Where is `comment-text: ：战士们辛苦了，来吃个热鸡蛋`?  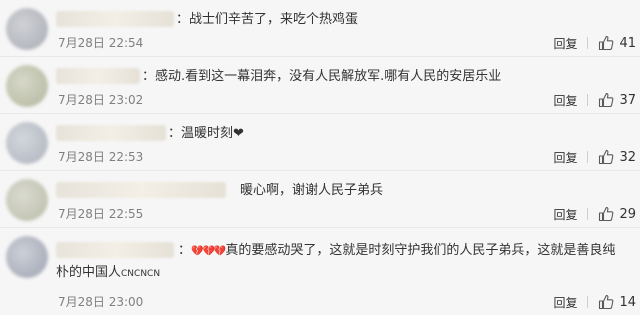
comment-text: ：战士们辛苦了，来吃个热鸡蛋 is located at coordinates (267, 19).